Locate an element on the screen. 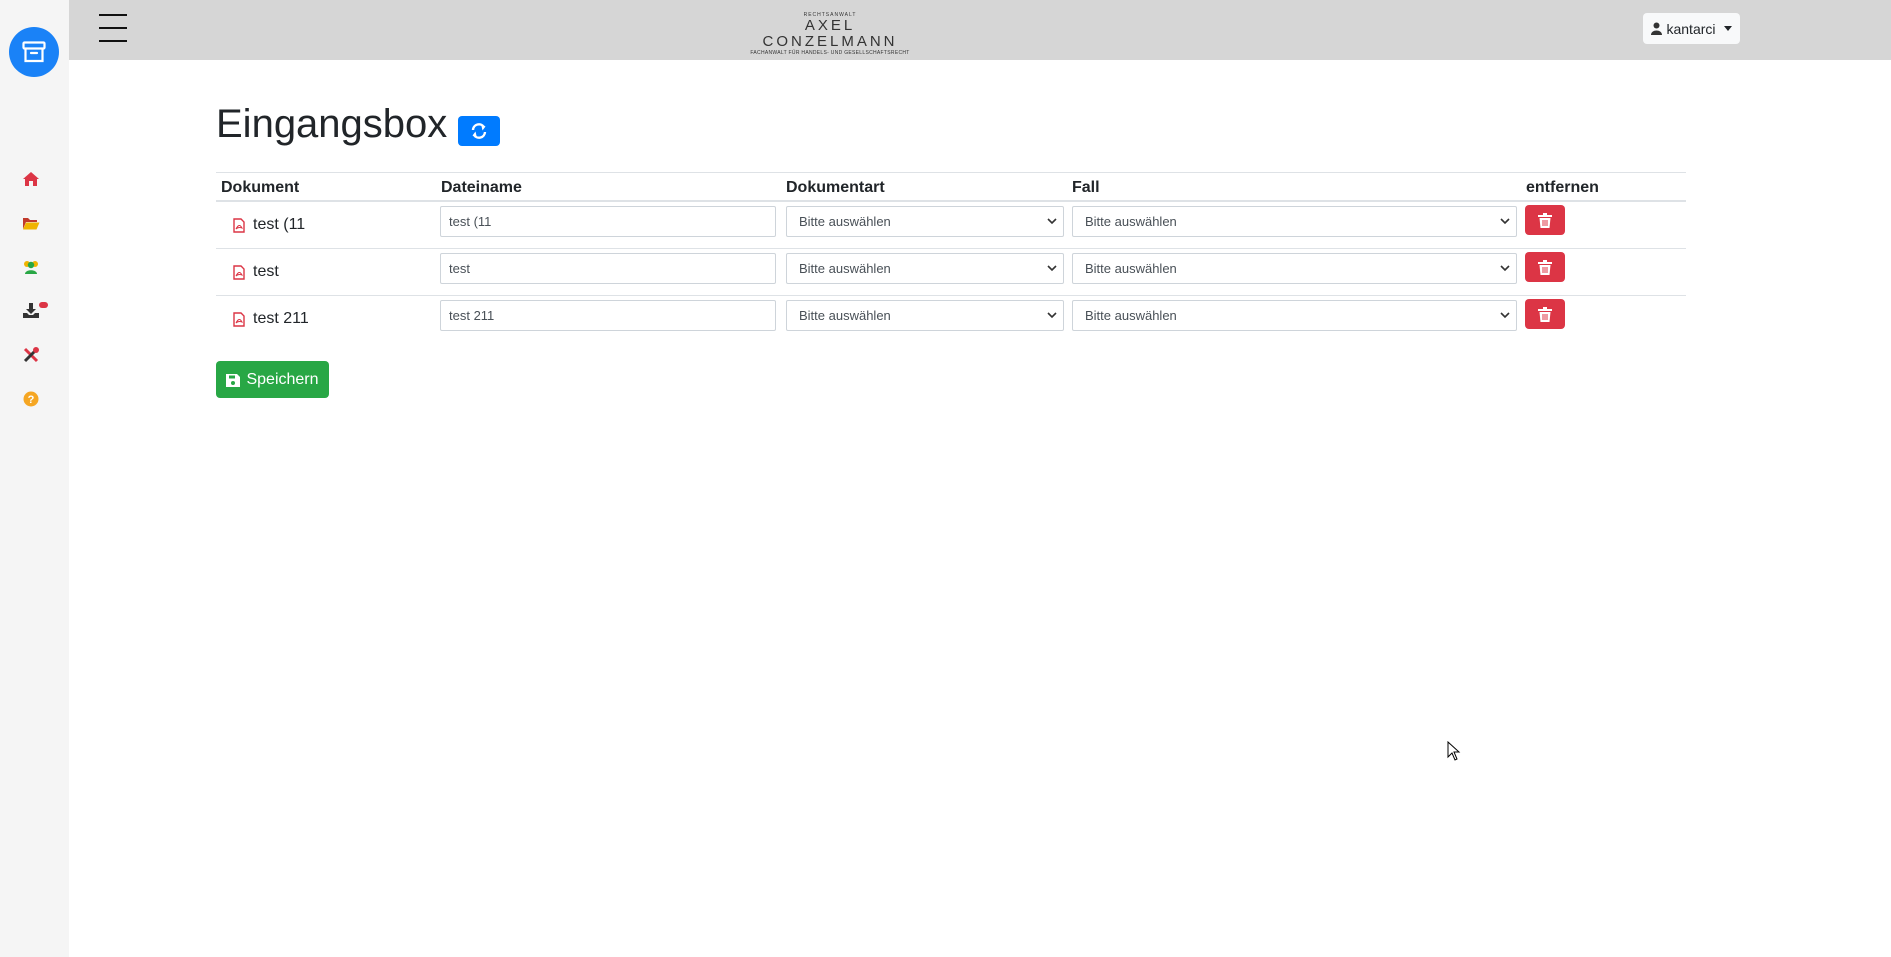 The width and height of the screenshot is (1891, 957). sidebar-item-settings is located at coordinates (31, 355).